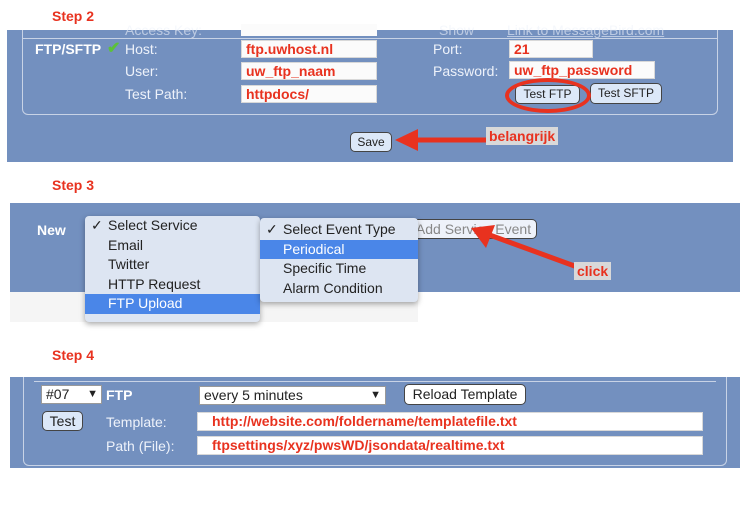 The height and width of the screenshot is (505, 750). Describe the element at coordinates (73, 16) in the screenshot. I see `step-2-label: Step 2` at that location.